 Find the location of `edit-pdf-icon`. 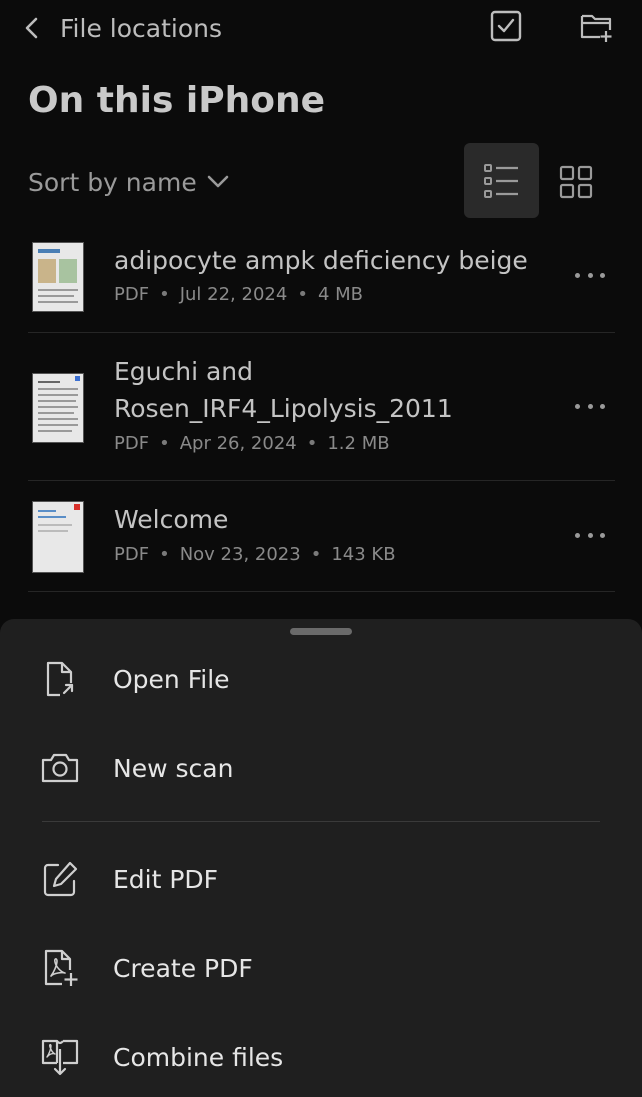

edit-pdf-icon is located at coordinates (60, 879).